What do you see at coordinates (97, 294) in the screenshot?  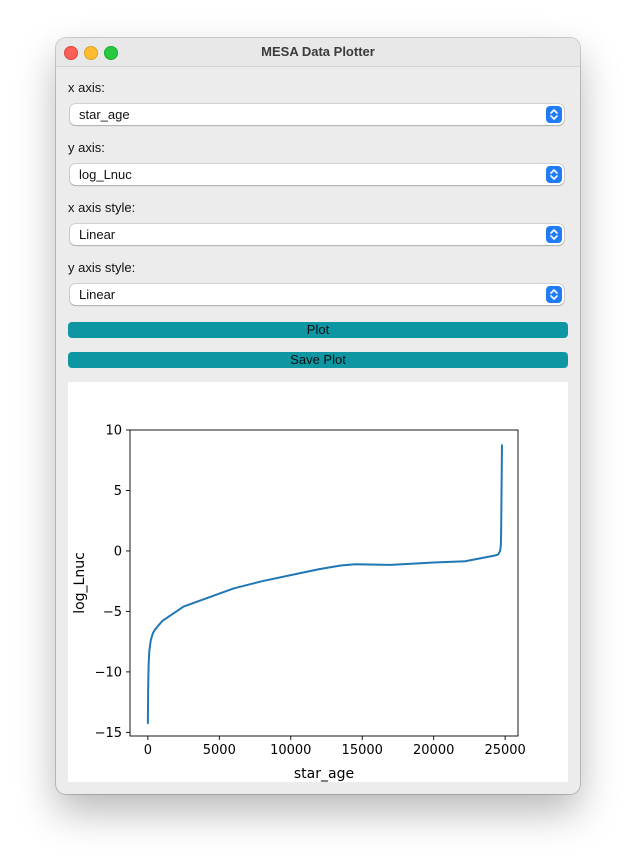 I see `y-axis-style-selected-value: Linear` at bounding box center [97, 294].